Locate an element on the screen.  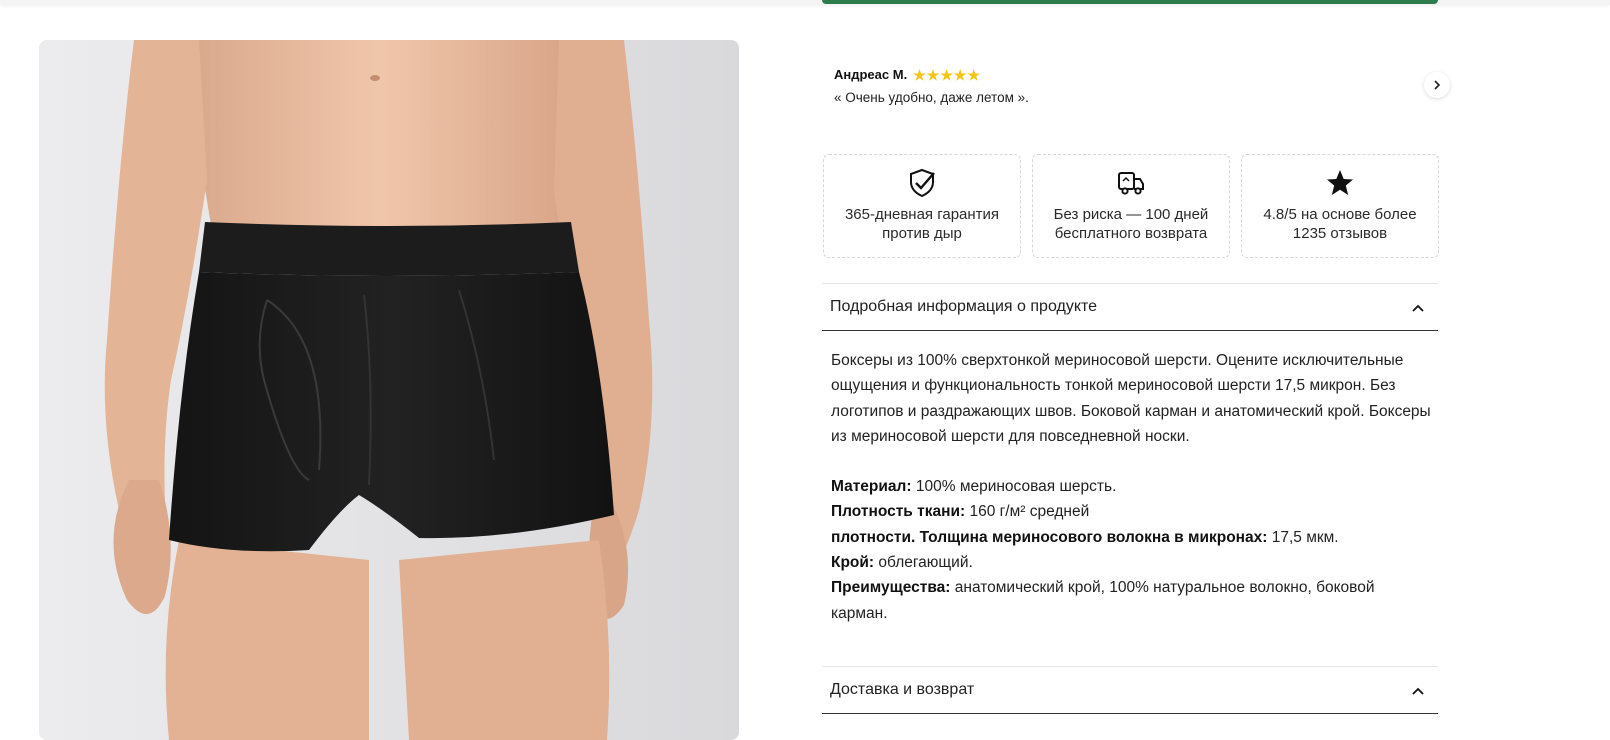
spec-label: Крой: is located at coordinates (853, 563).